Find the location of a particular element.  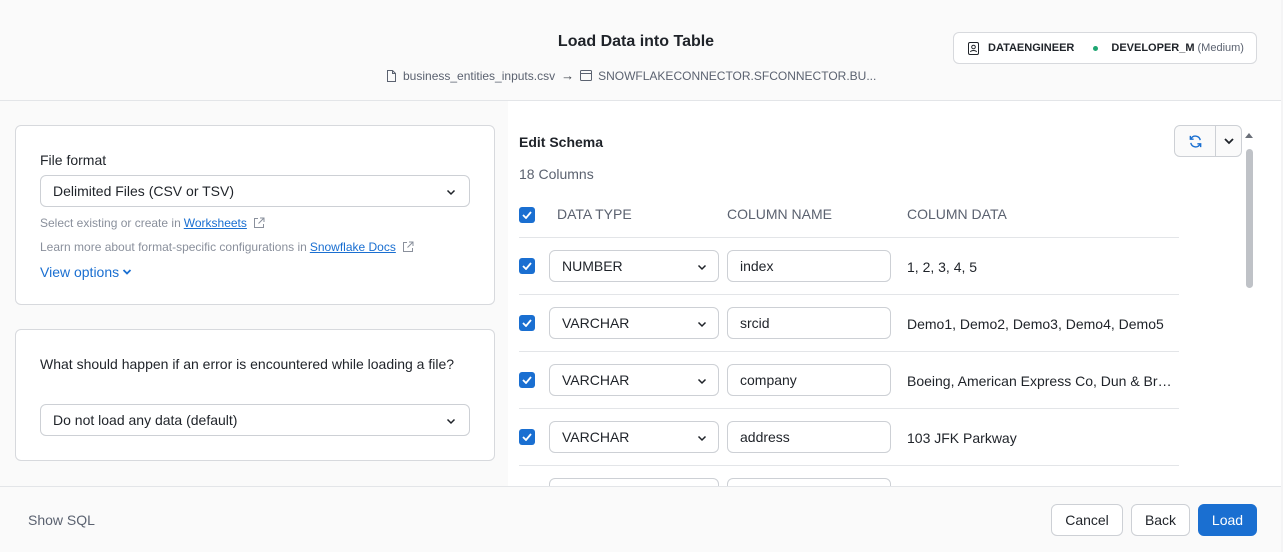

schema-table-header: DATA TYPE COLUMN NAME COLUMN DATA is located at coordinates (849, 218).